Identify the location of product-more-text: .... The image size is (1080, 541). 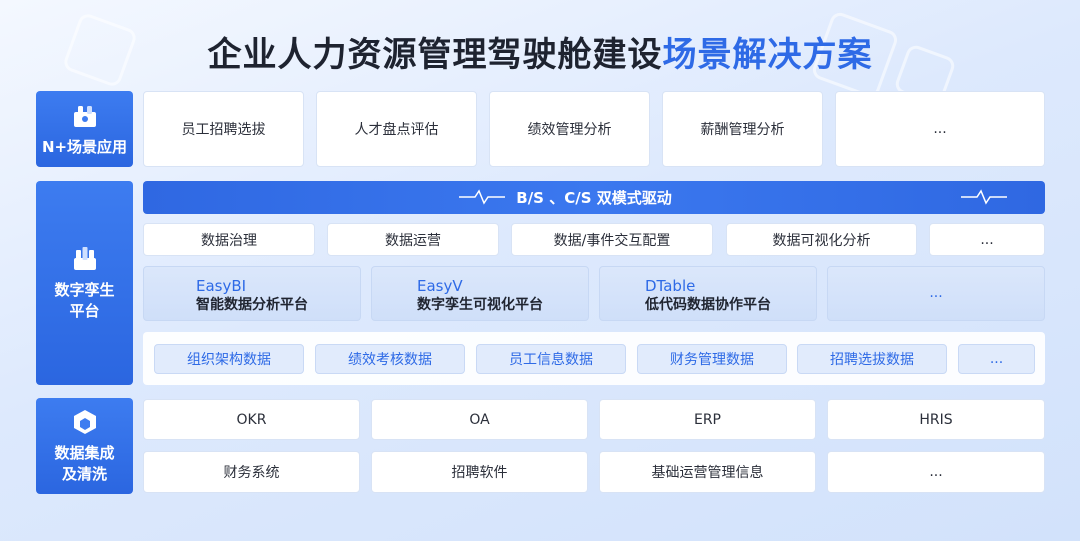
(936, 293).